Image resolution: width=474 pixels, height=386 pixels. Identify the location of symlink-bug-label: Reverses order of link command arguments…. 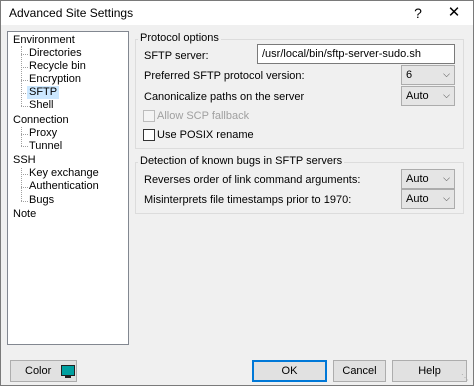
(252, 180).